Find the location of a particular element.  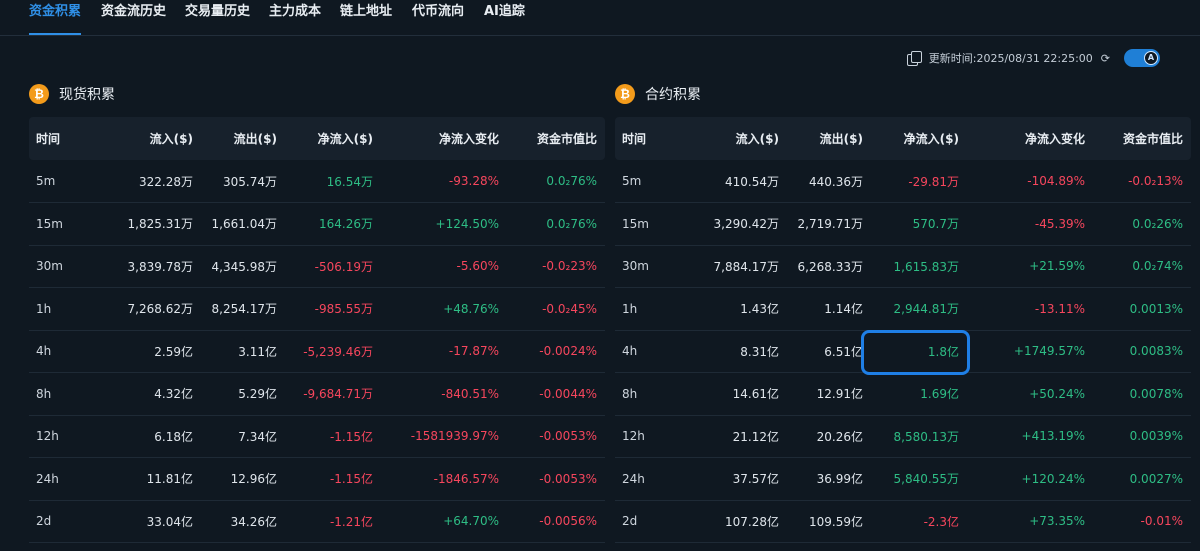

cell-netflow-change: -13.11% is located at coordinates (1030, 309).